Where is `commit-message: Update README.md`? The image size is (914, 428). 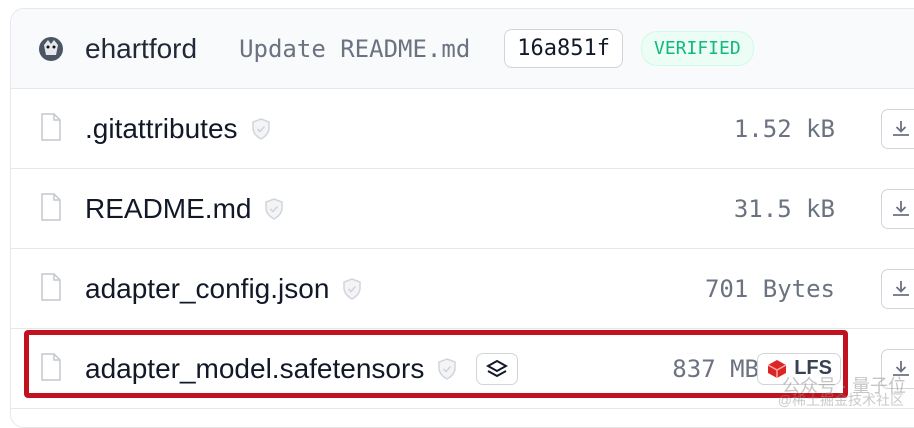 commit-message: Update README.md is located at coordinates (354, 49).